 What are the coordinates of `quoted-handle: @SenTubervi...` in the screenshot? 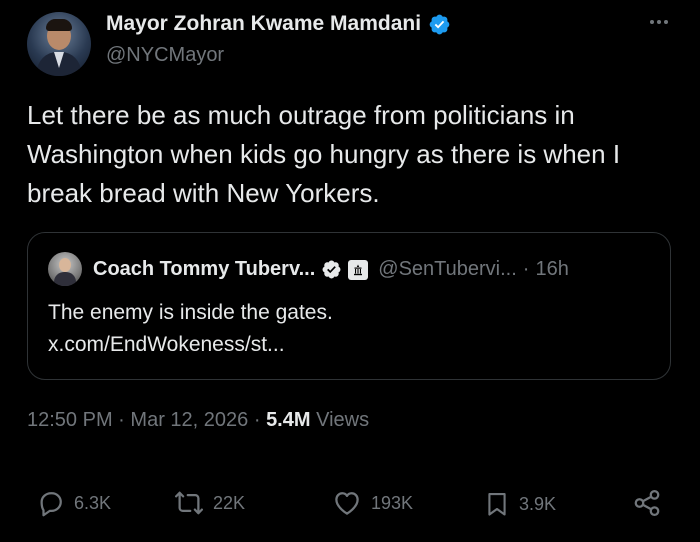 It's located at (447, 269).